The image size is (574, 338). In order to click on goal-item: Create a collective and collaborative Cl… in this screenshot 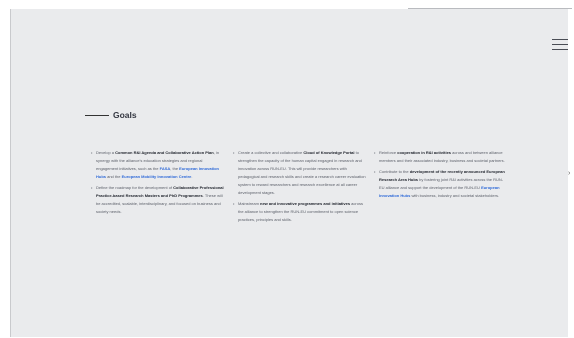, I will do `click(299, 173)`.